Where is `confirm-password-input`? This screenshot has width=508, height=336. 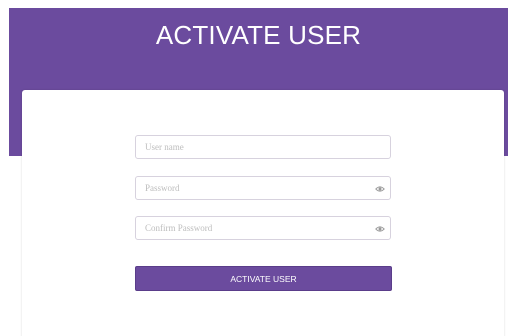
confirm-password-input is located at coordinates (263, 228).